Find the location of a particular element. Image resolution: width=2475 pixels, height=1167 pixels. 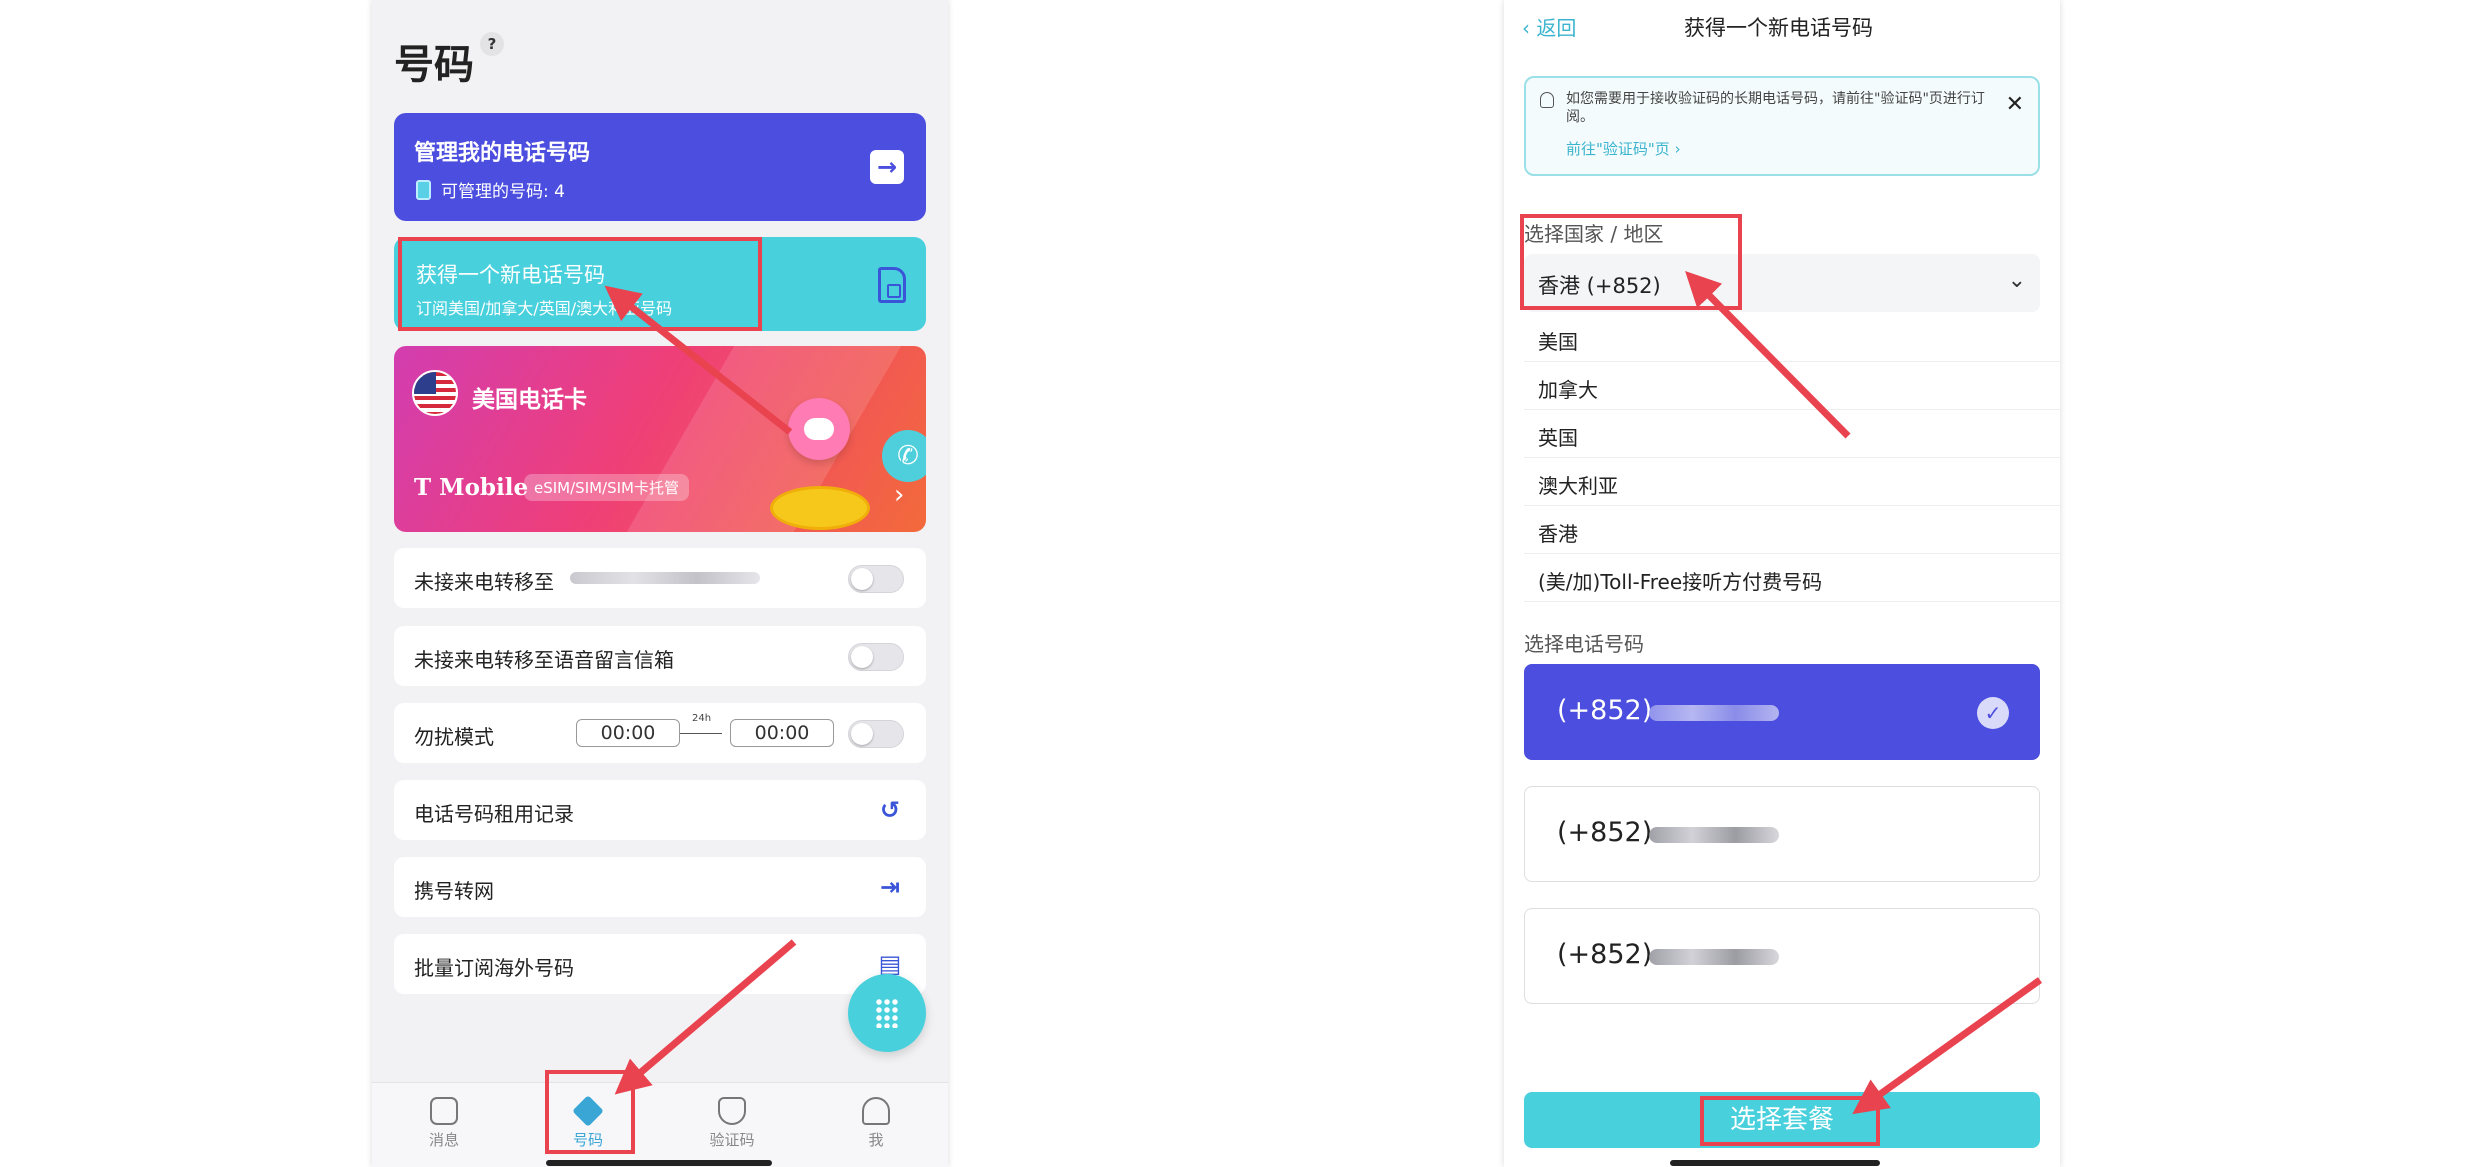

arrow-to-choose-plan is located at coordinates (1947, 1046).